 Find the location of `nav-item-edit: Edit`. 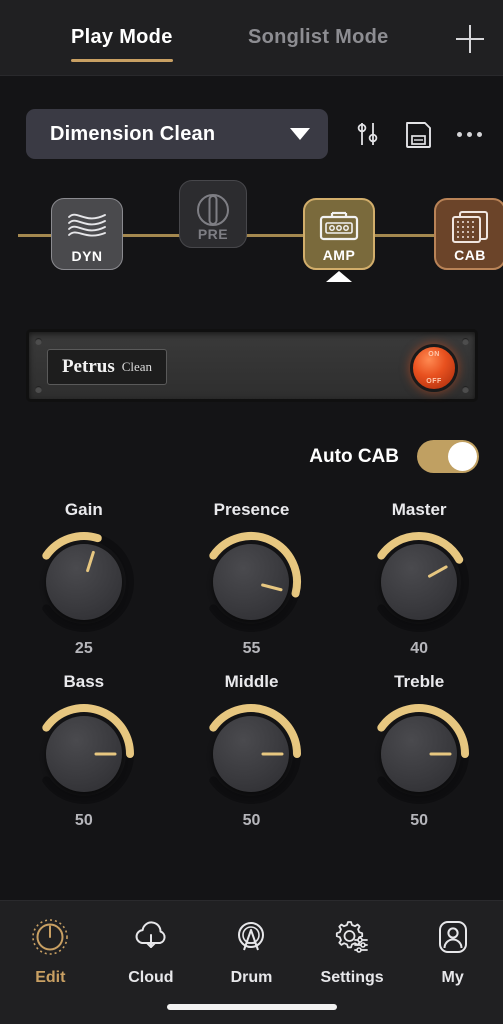

nav-item-edit: Edit is located at coordinates (50, 952).